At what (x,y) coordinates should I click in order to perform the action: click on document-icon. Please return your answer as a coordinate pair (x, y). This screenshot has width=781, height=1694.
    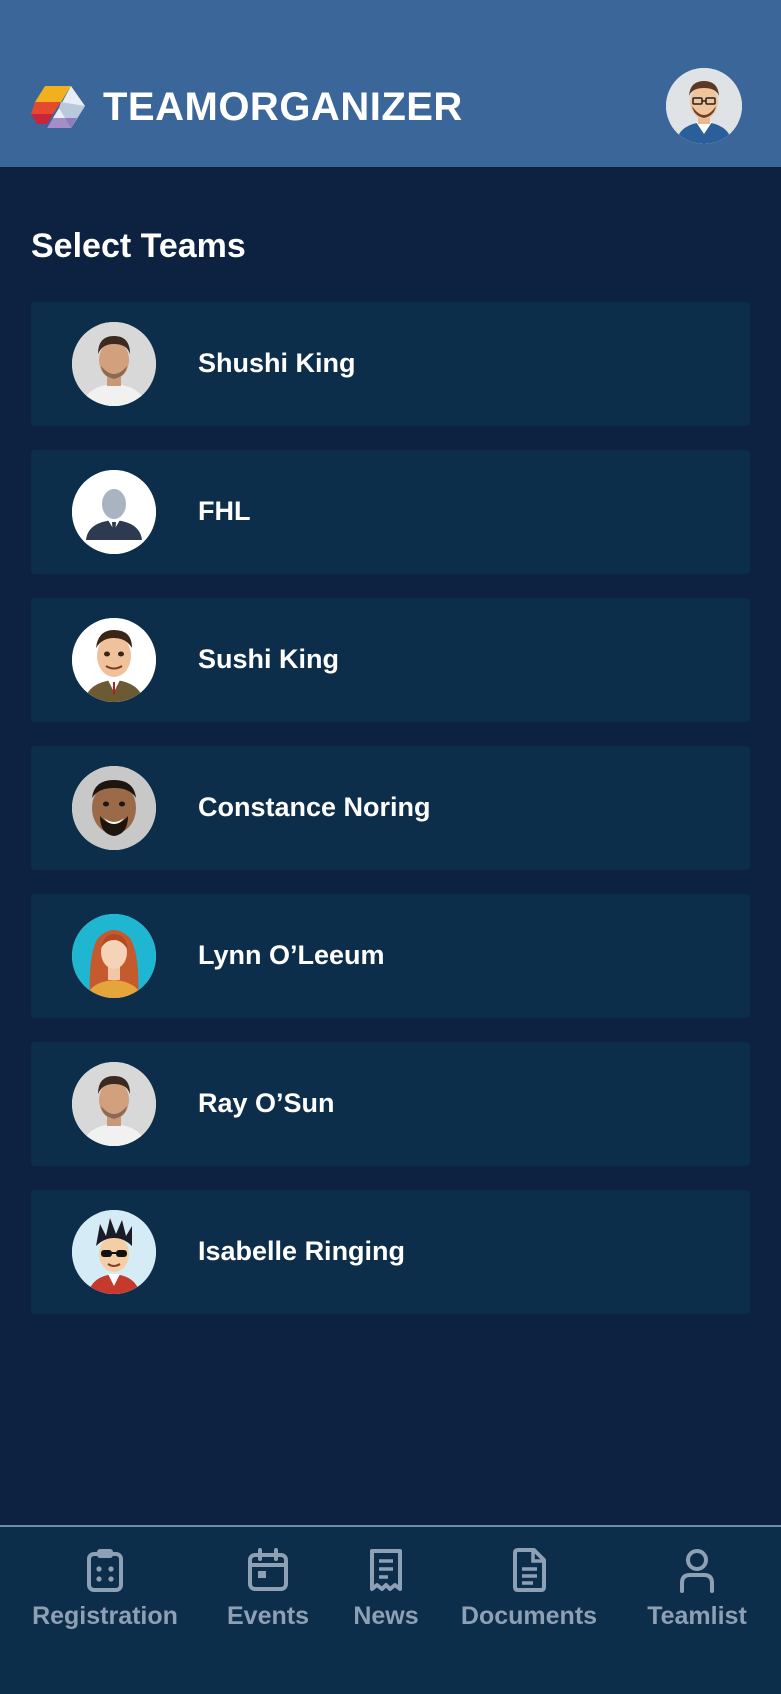
    Looking at the image, I should click on (529, 1570).